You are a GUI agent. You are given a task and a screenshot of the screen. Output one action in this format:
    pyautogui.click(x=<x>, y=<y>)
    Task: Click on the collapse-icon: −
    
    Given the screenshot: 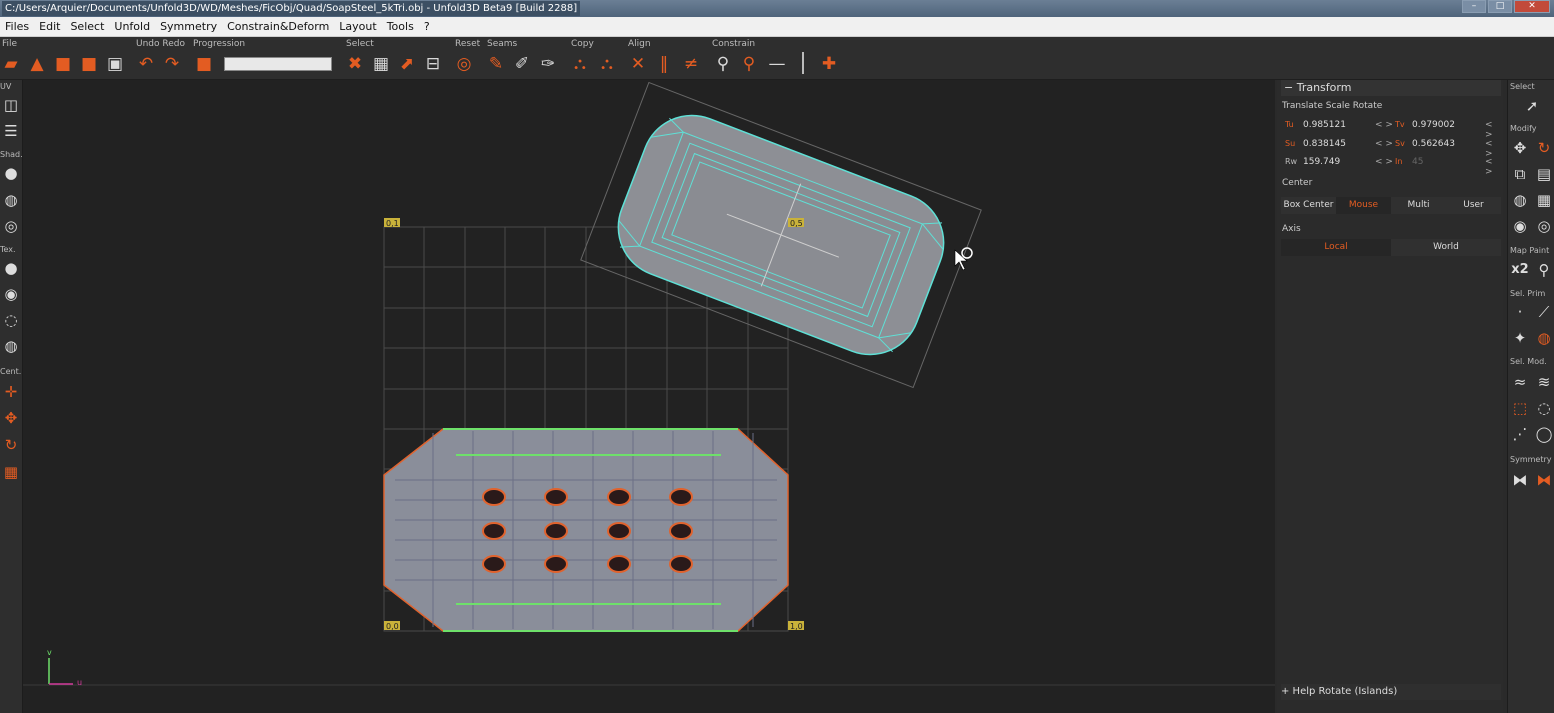 What is the action you would take?
    pyautogui.click(x=1288, y=87)
    